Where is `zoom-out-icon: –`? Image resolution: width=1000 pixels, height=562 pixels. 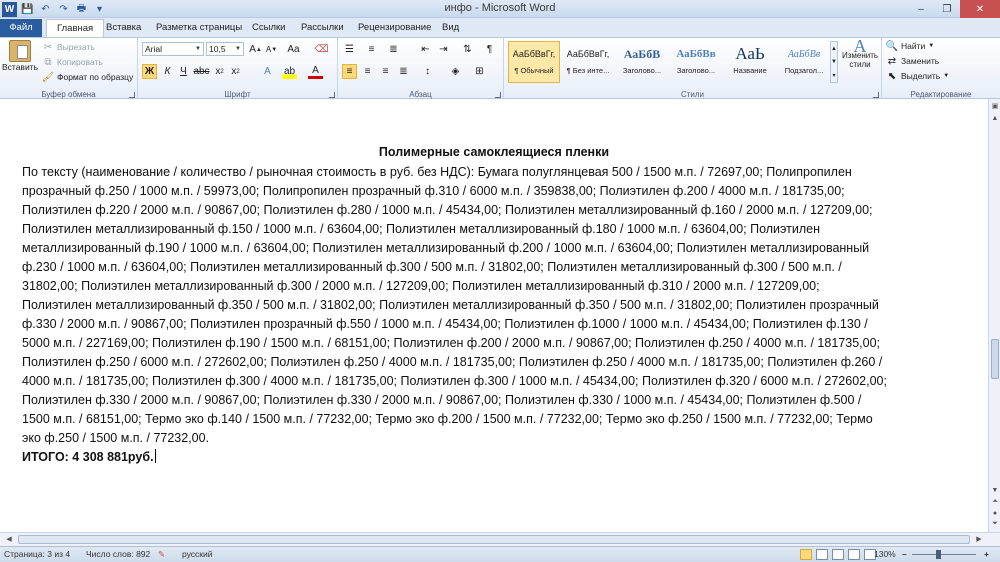 zoom-out-icon: – is located at coordinates (904, 554).